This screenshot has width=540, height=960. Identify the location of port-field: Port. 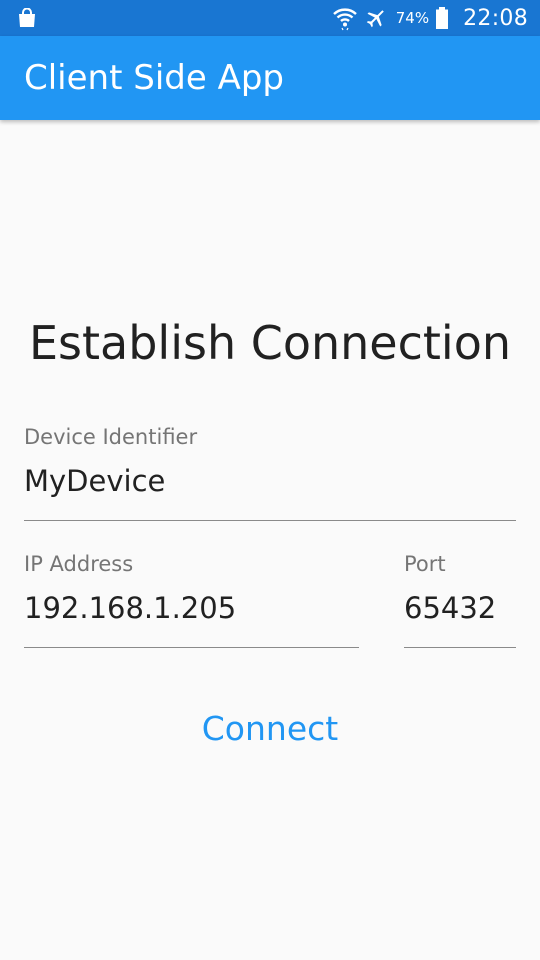
(460, 602).